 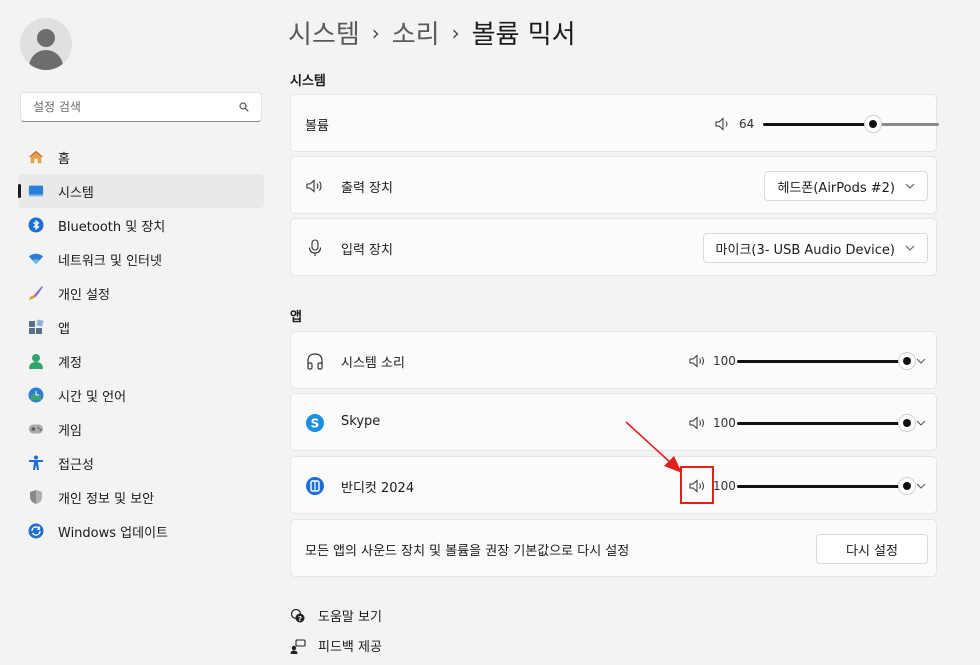 I want to click on sidebar-item-home: 홈, so click(x=141, y=157).